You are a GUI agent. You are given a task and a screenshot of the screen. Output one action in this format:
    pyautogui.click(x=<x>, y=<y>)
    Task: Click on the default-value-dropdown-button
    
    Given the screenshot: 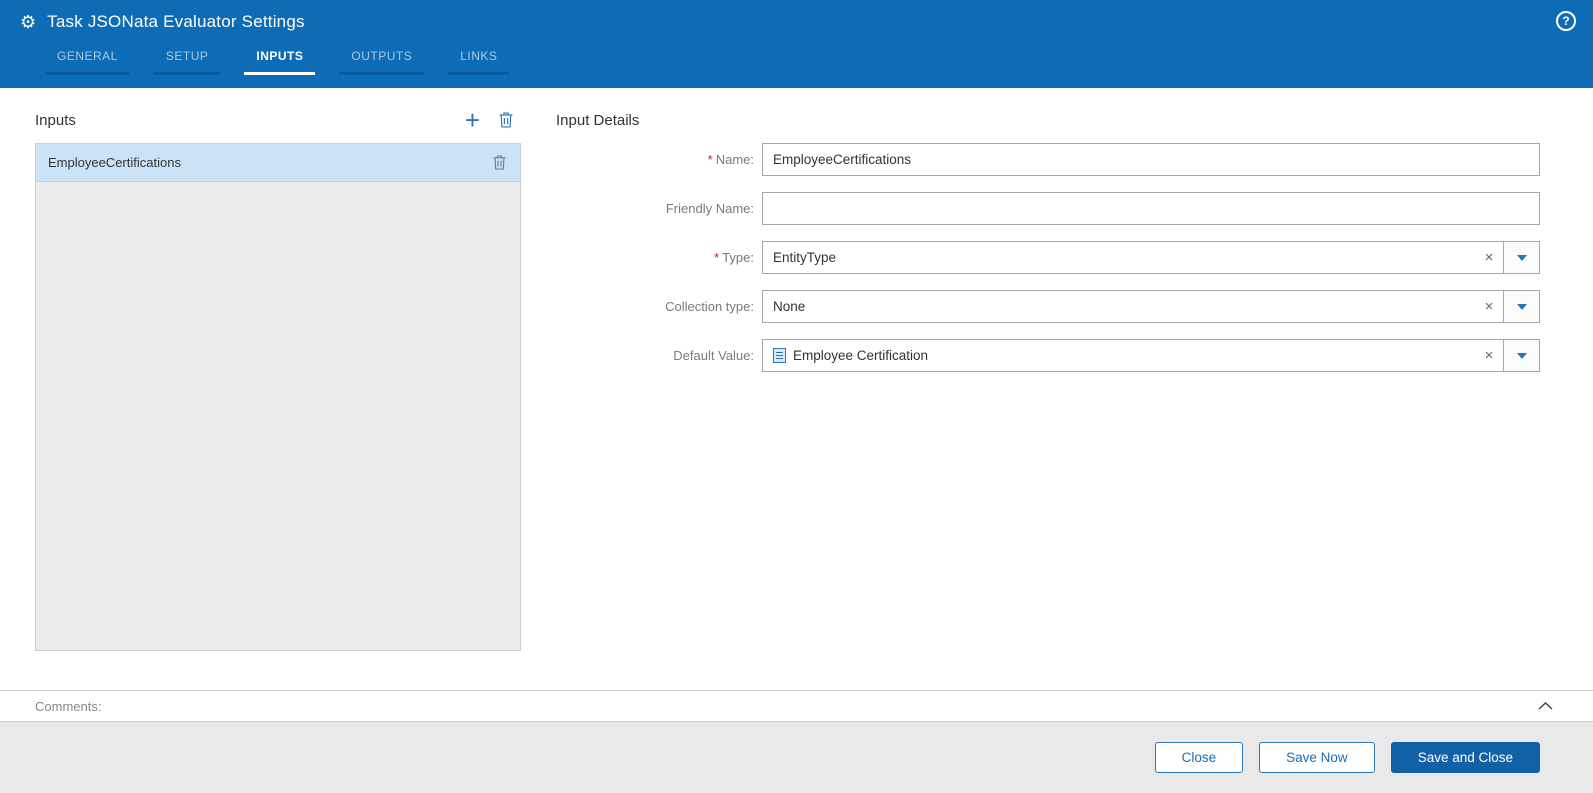 What is the action you would take?
    pyautogui.click(x=1521, y=355)
    